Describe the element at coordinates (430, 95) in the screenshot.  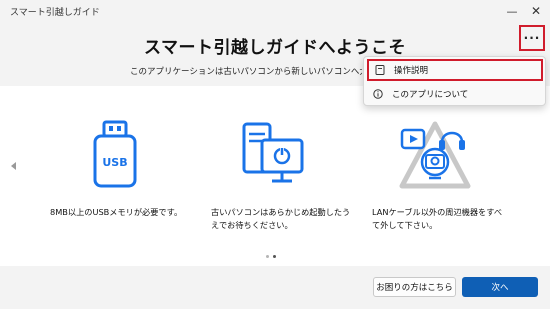
I see `menu-item-label: このアプリについて` at that location.